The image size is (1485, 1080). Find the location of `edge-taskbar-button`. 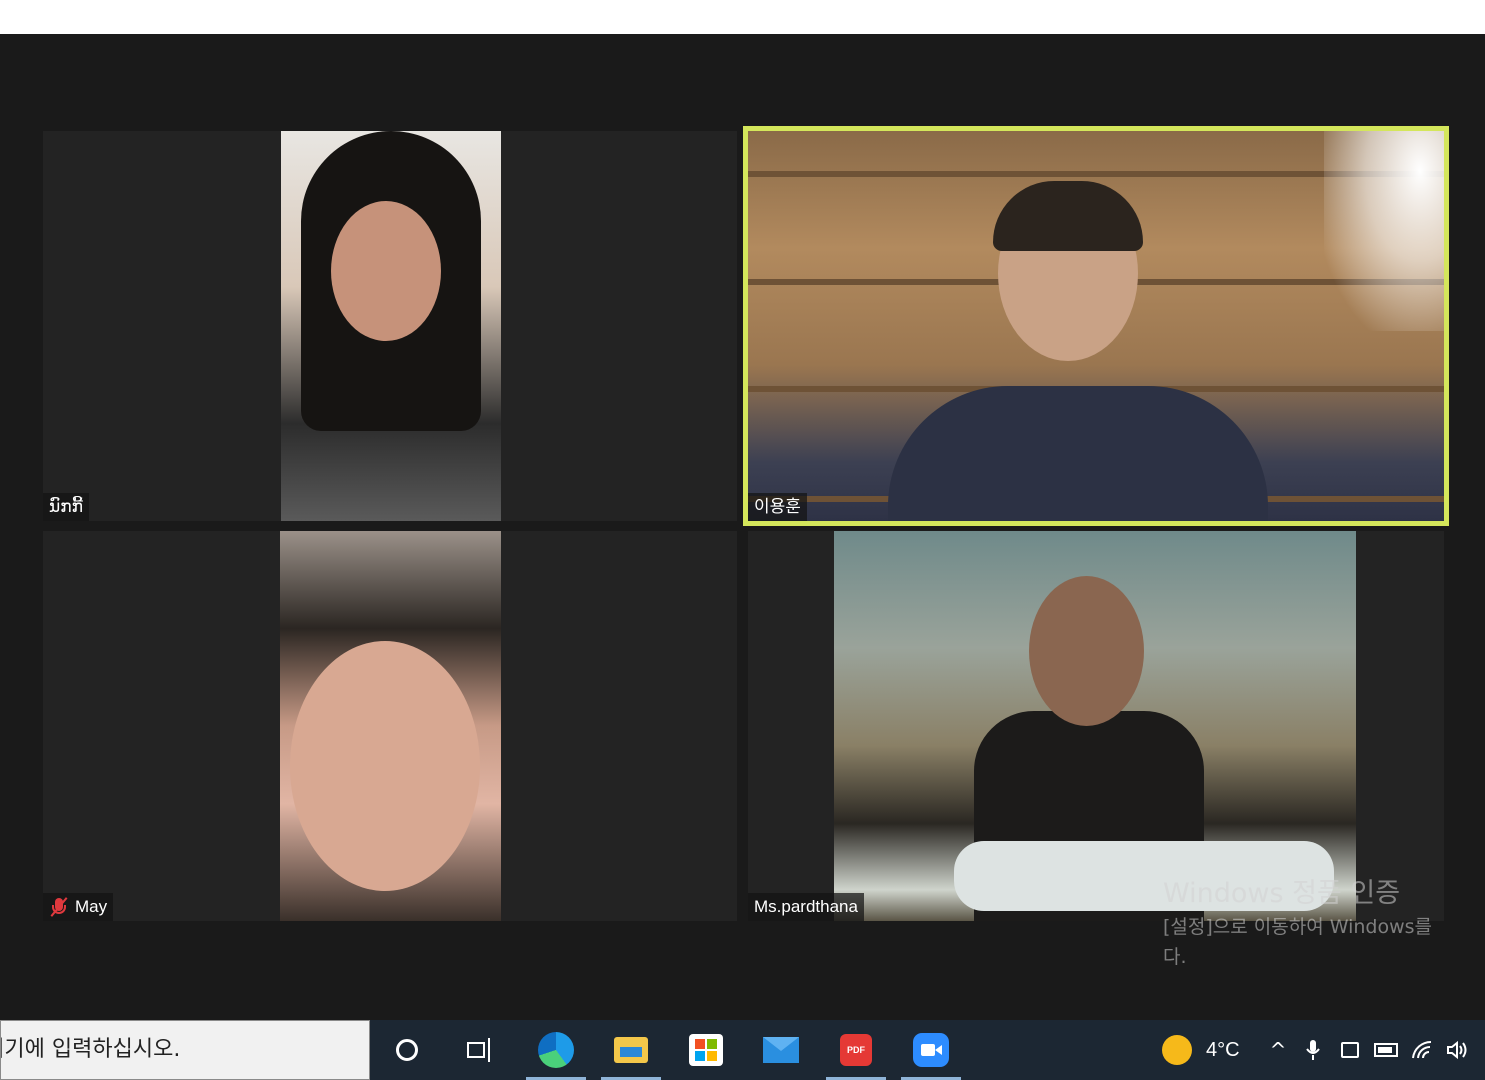

edge-taskbar-button is located at coordinates (556, 1050).